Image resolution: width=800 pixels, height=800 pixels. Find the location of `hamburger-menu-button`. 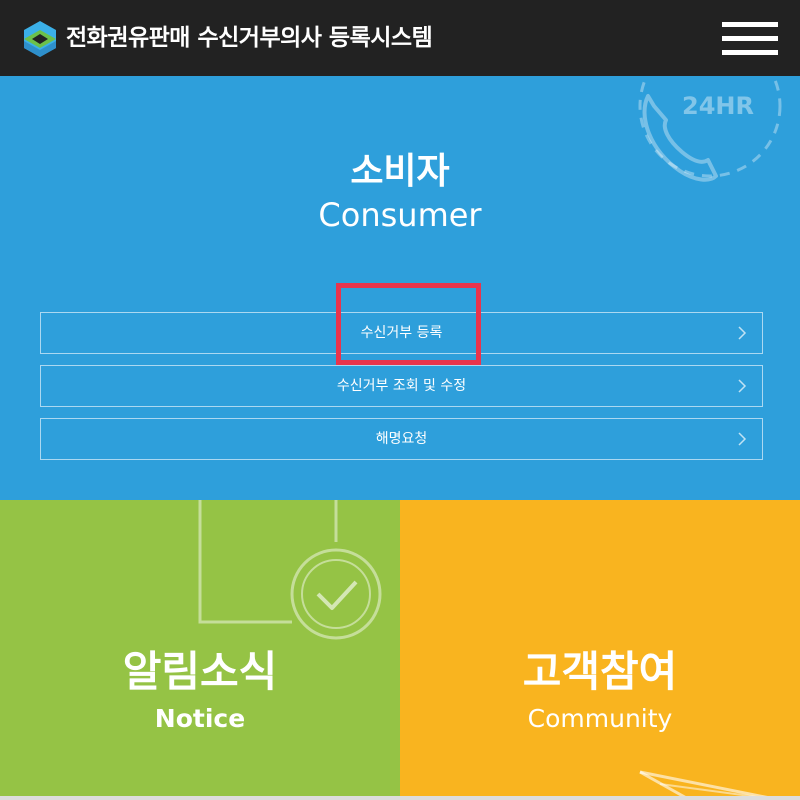

hamburger-menu-button is located at coordinates (750, 38).